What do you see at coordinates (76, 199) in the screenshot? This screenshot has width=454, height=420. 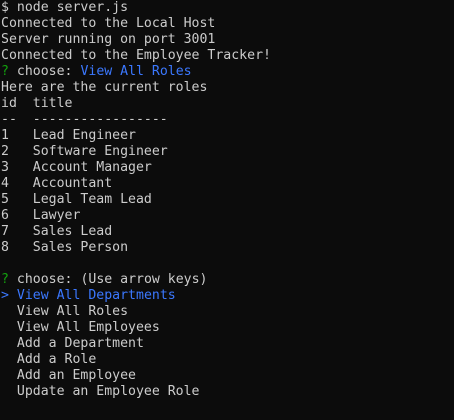 I see `table-row: 5 Legal Team Lead` at bounding box center [76, 199].